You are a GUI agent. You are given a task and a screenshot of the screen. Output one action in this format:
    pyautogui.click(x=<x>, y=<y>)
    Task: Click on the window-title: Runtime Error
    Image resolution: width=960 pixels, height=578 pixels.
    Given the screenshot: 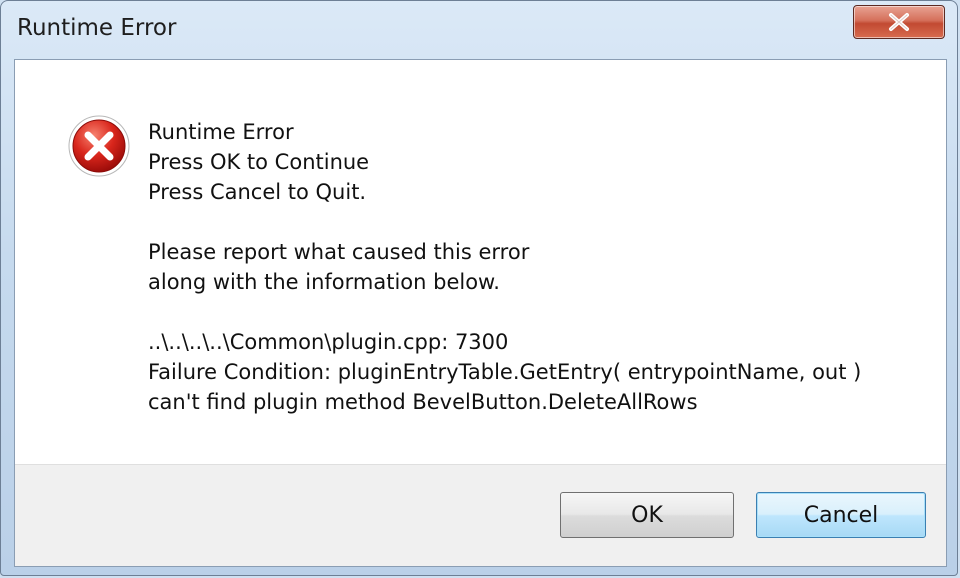 What is the action you would take?
    pyautogui.click(x=97, y=28)
    